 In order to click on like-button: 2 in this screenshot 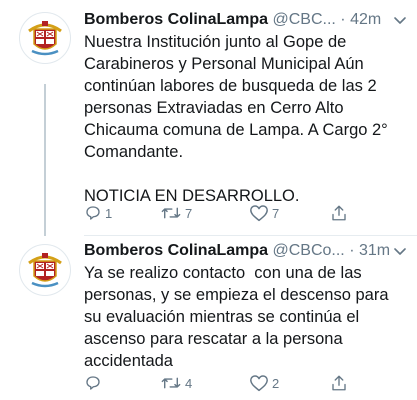, I will do `click(264, 383)`.